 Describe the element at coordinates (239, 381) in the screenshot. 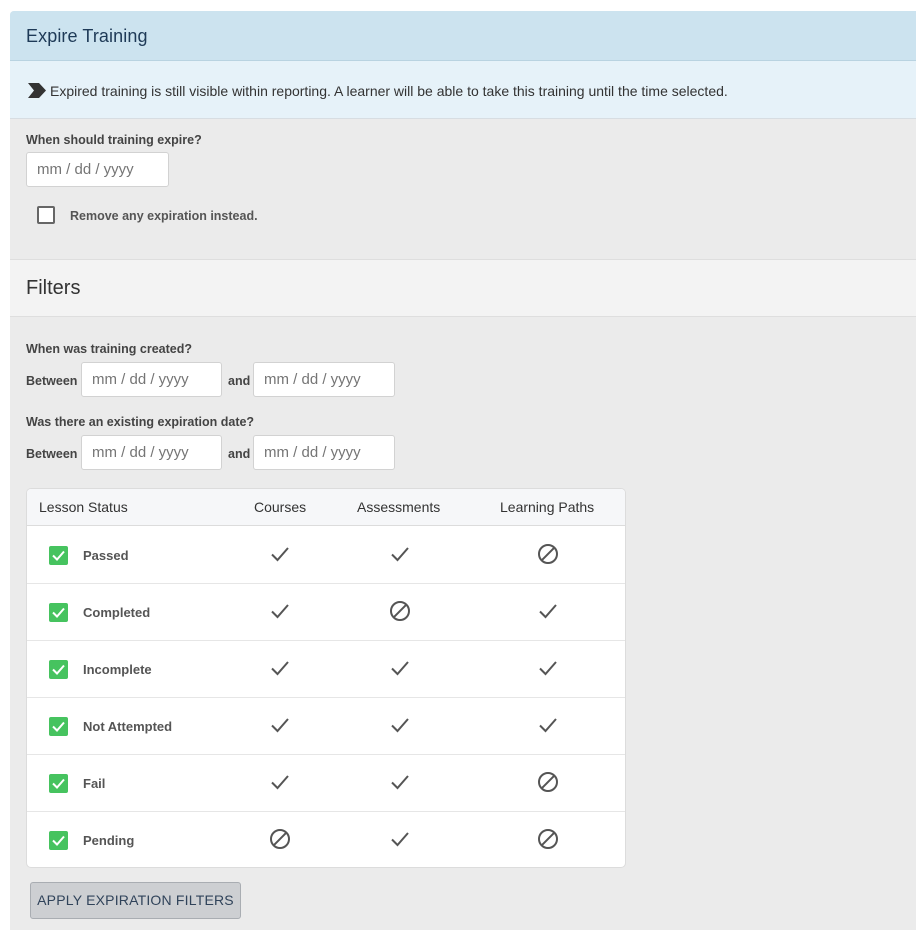

I see `created-and-label: and` at that location.